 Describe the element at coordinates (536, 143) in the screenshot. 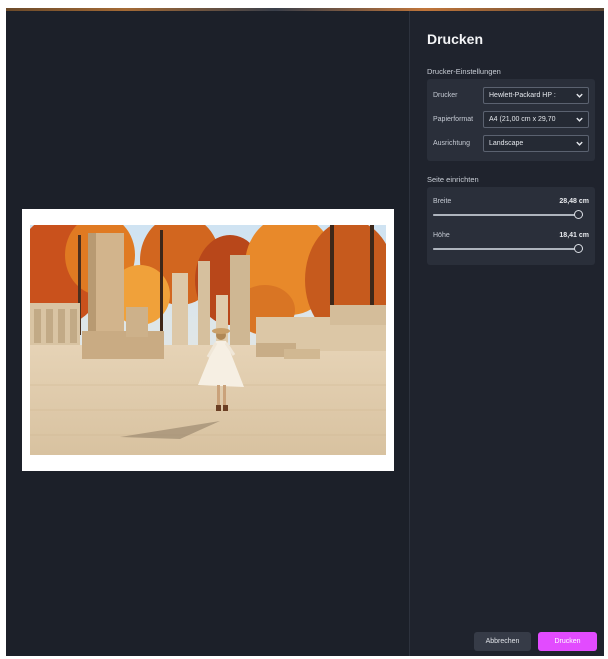

I see `orientation-select: Landscape` at that location.